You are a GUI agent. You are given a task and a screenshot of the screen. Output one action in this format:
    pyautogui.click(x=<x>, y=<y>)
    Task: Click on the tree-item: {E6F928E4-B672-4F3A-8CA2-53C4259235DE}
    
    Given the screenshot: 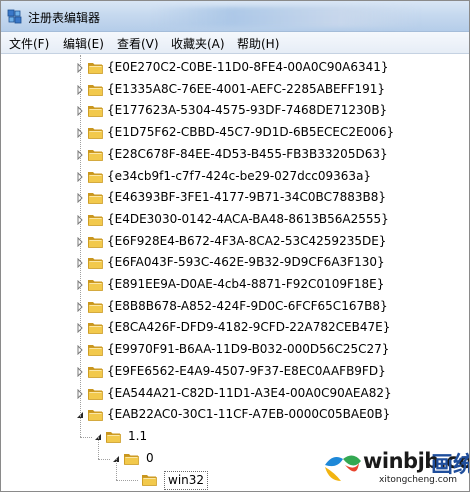 What is the action you would take?
    pyautogui.click(x=235, y=242)
    